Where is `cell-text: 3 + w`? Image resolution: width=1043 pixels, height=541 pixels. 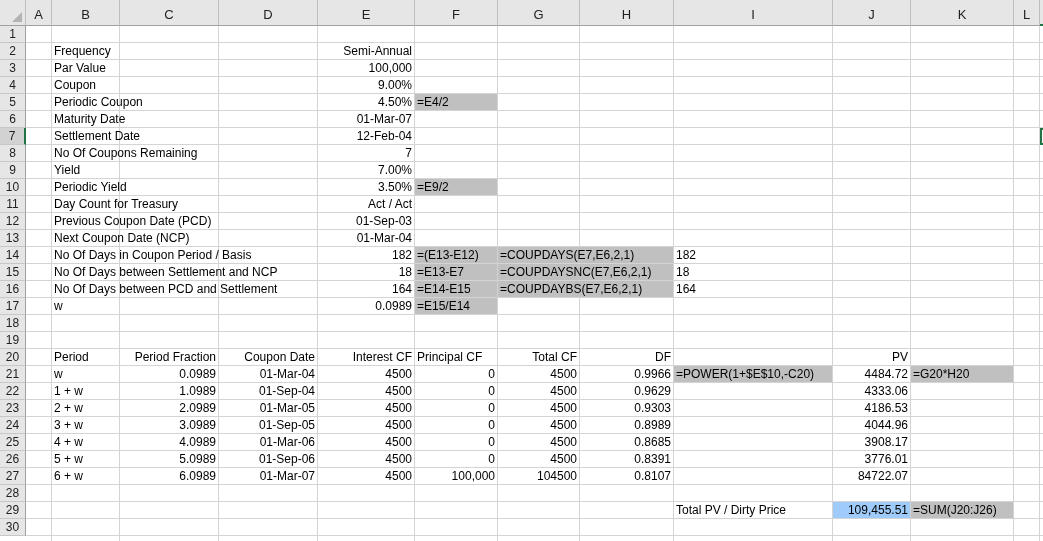 cell-text: 3 + w is located at coordinates (68, 425).